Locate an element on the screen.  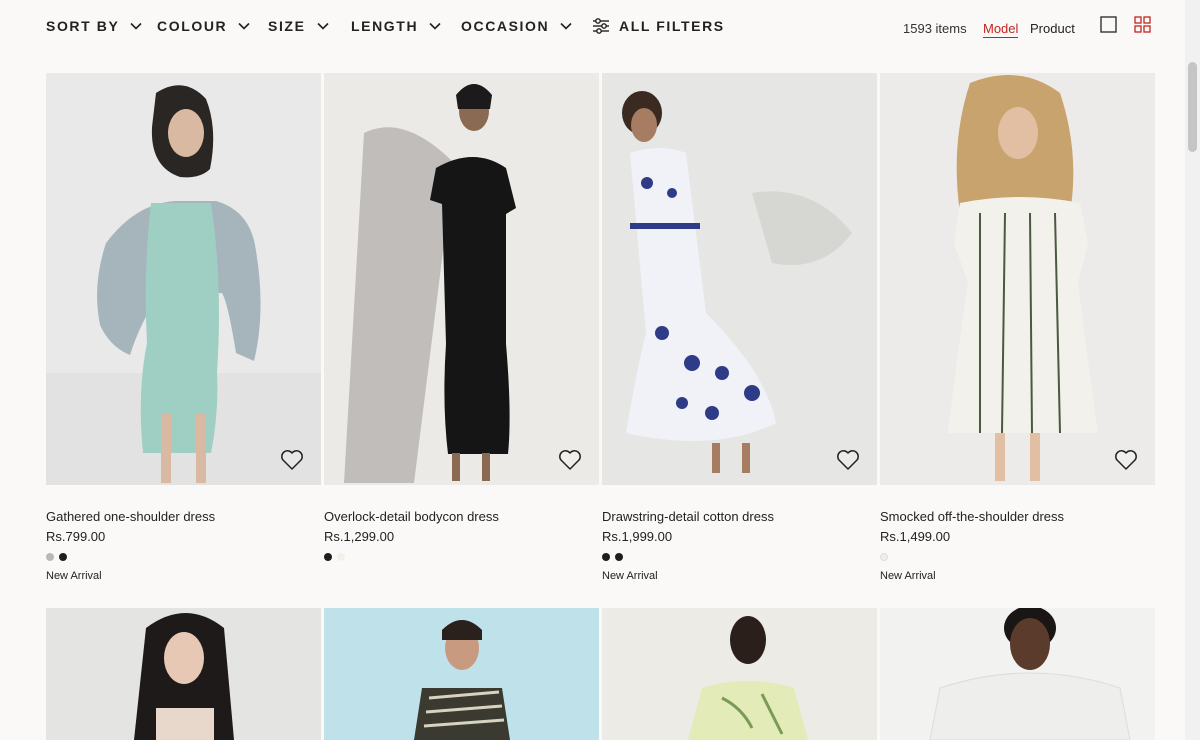
product-price: Rs.799.00 is located at coordinates (76, 536).